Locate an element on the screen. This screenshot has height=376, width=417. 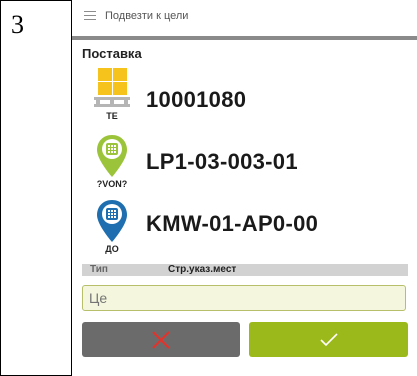
header-divider is located at coordinates (244, 38).